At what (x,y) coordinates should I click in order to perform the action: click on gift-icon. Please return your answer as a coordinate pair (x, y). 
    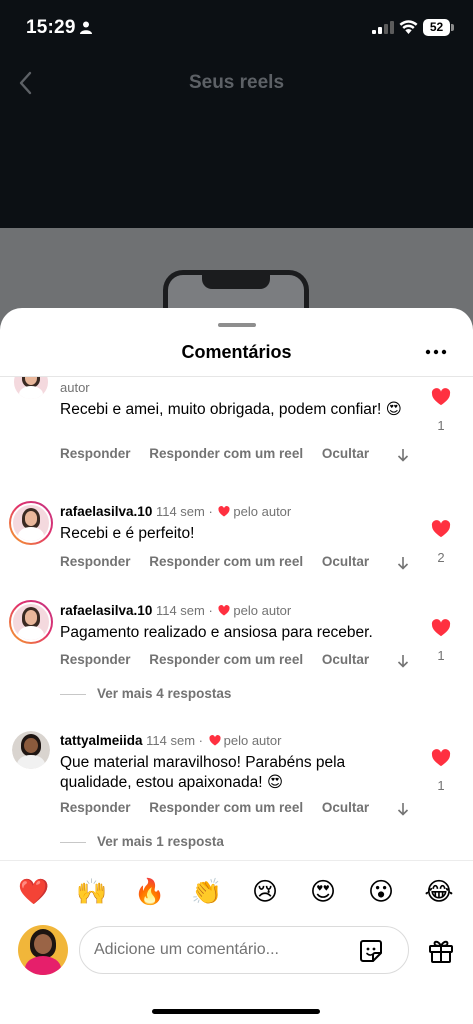
    Looking at the image, I should click on (441, 950).